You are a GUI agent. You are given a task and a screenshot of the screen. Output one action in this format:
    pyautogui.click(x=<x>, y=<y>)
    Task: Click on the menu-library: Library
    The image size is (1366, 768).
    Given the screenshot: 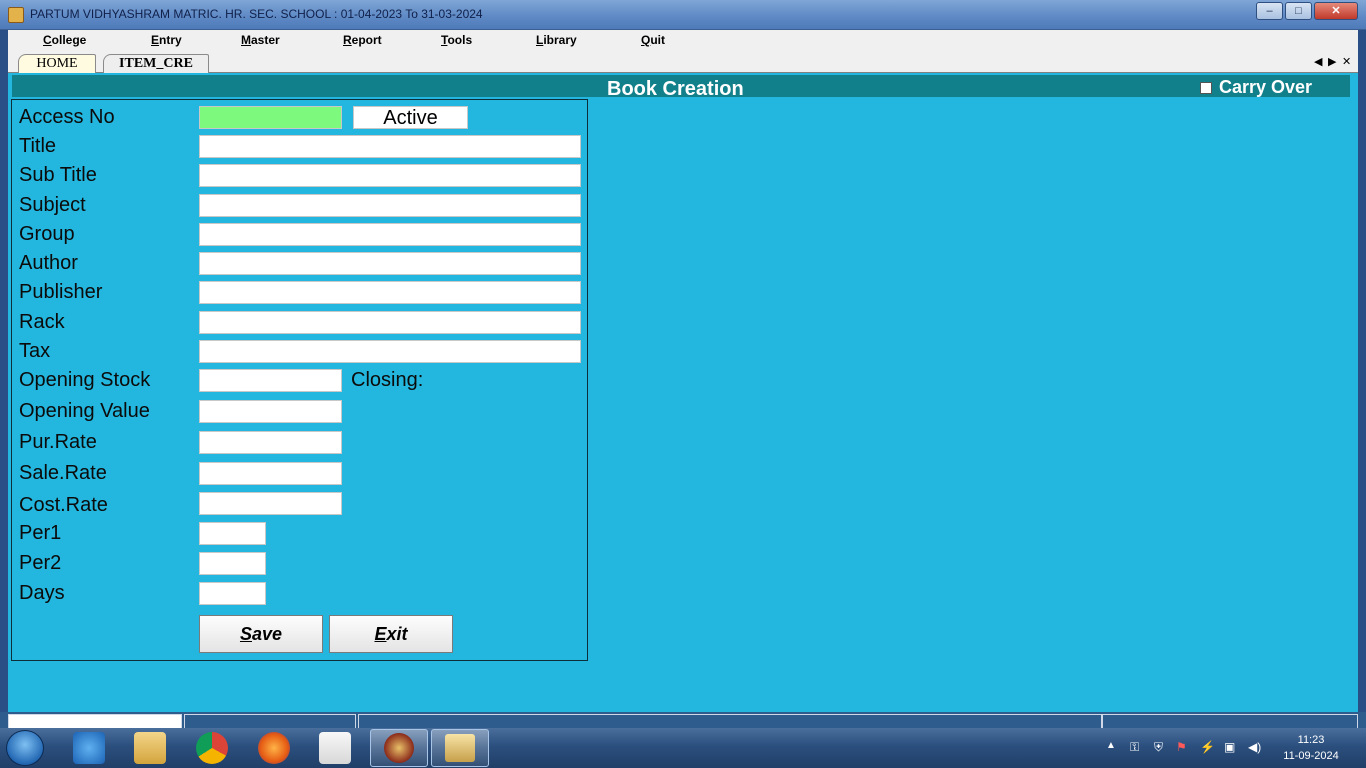 What is the action you would take?
    pyautogui.click(x=556, y=40)
    